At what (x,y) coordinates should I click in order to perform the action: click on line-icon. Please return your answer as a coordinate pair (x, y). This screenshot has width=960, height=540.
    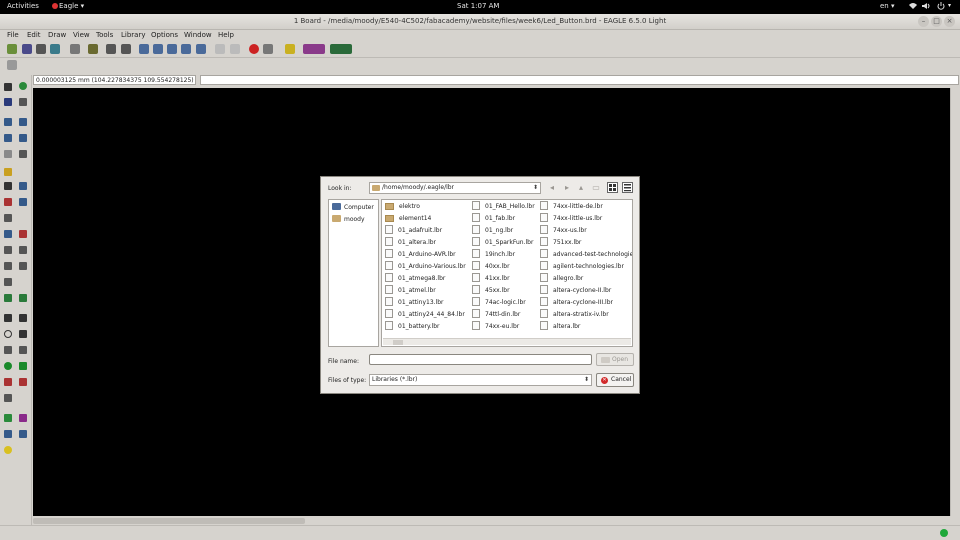
    Looking at the image, I should click on (8, 318).